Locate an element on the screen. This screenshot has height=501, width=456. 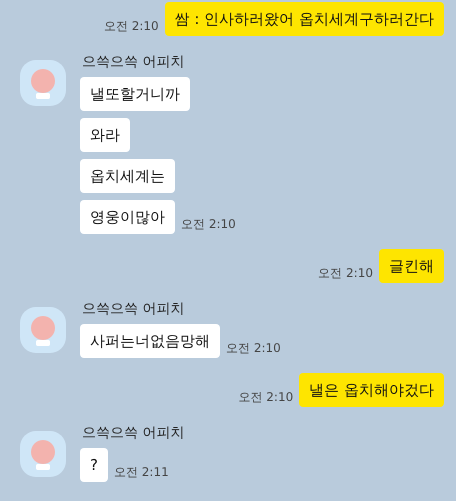
message-bubble: 쌈 : 인사하러왔어 옵치세계구하러간다 is located at coordinates (304, 19).